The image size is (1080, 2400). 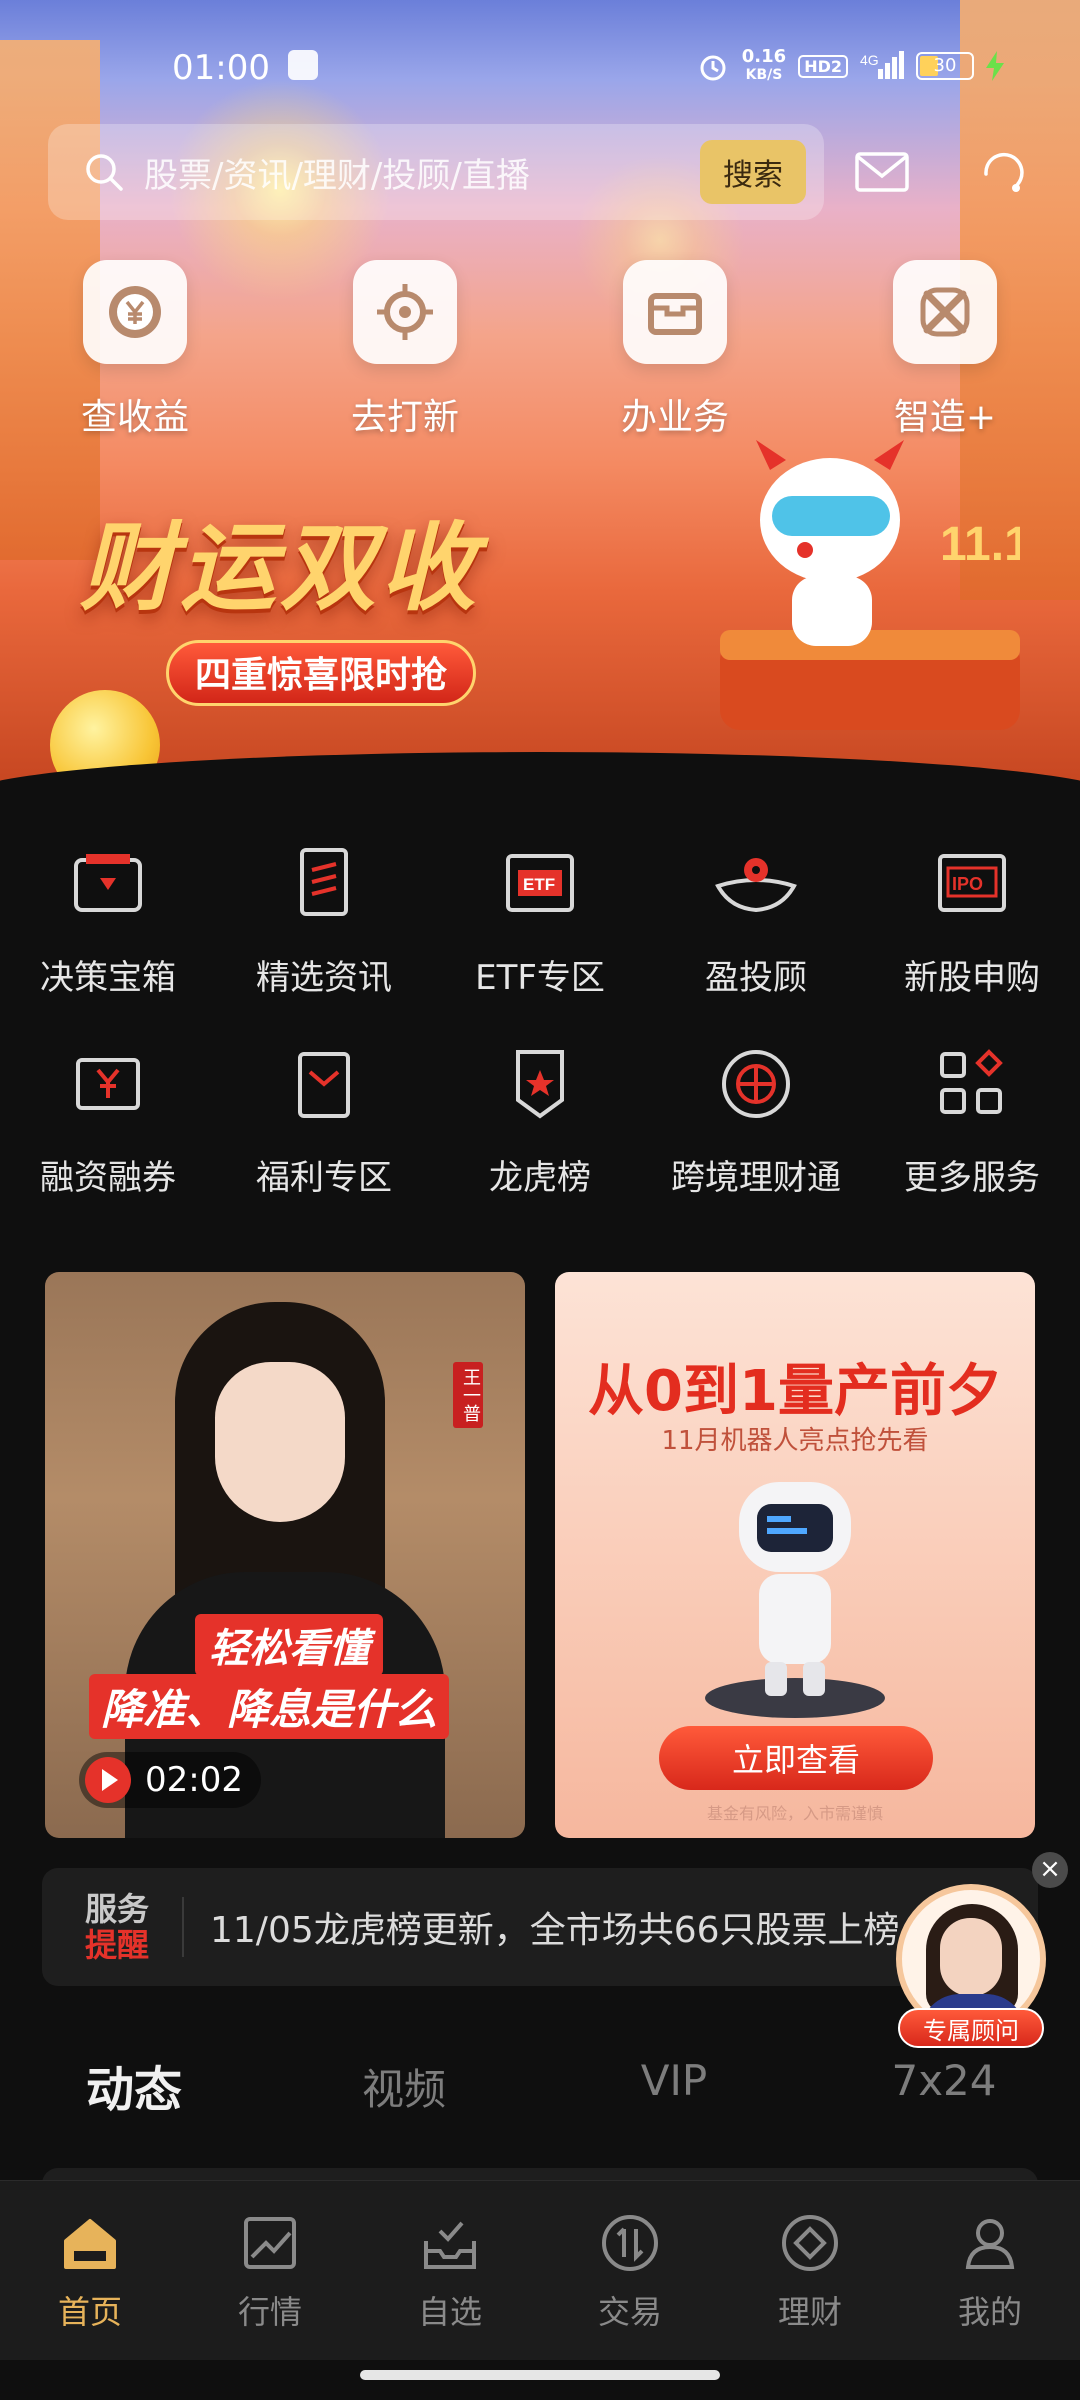 I want to click on service-news: 精选资讯, so click(x=324, y=919).